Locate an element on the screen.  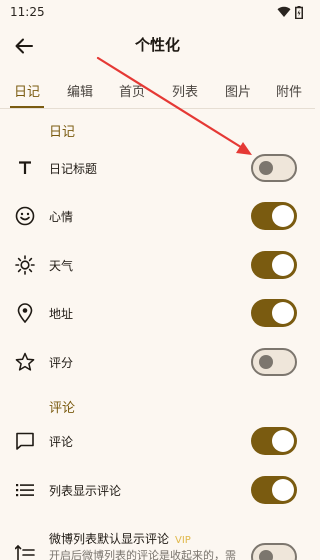
setting-row-rating: 评分 is located at coordinates (157, 363).